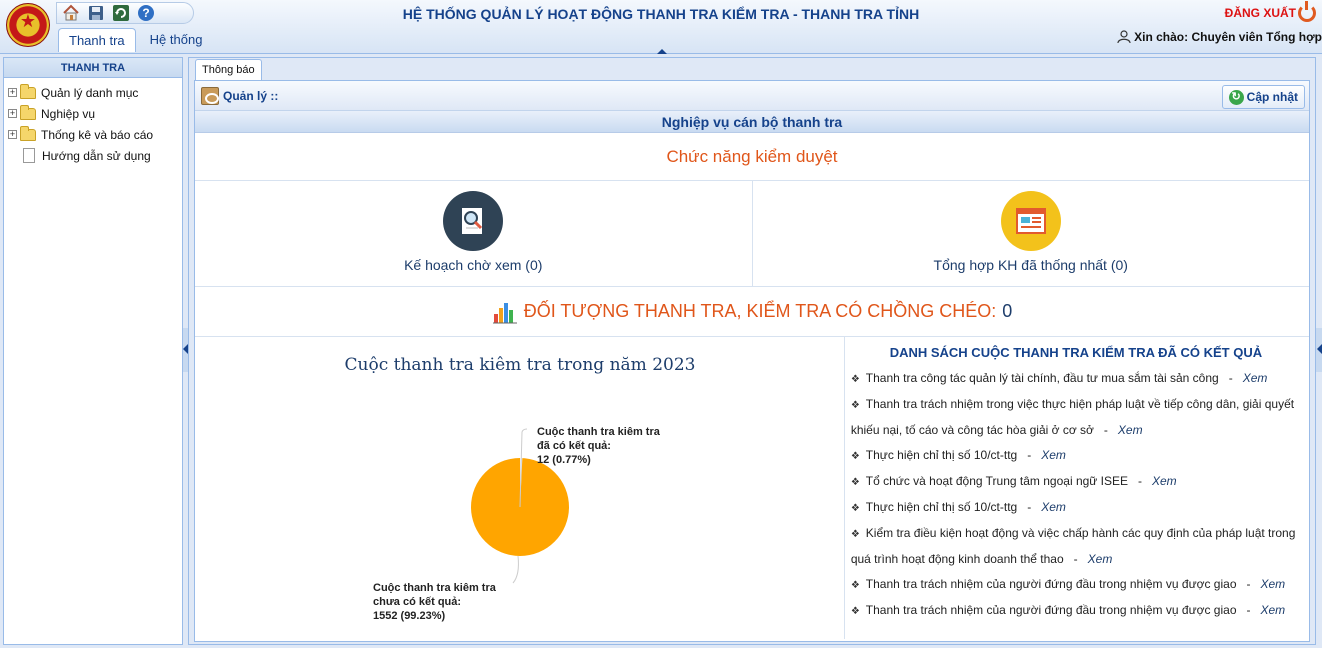  Describe the element at coordinates (417, 602) in the screenshot. I see `slice-label-pending-line2: chưa có kết quả:` at that location.